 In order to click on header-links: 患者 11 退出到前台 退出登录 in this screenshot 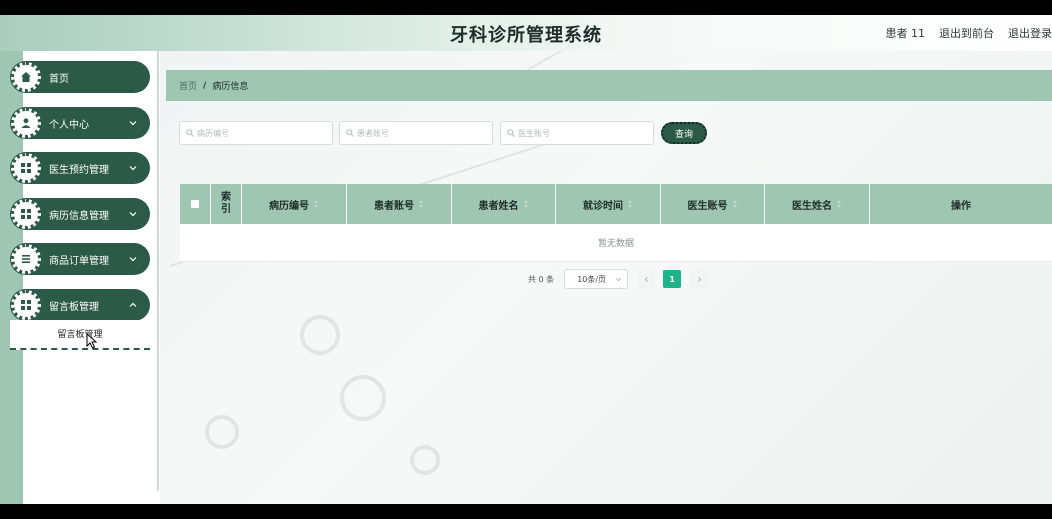, I will do `click(969, 33)`.